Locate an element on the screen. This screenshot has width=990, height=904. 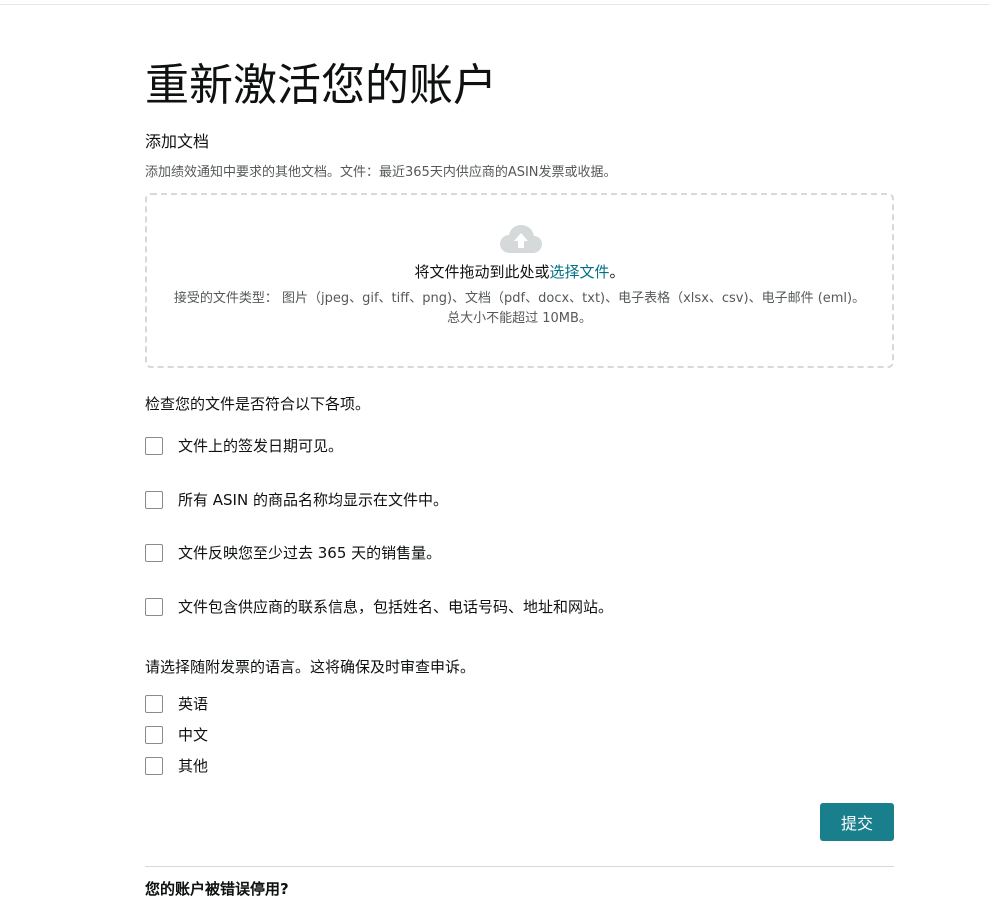
language-heading: 请选择随附发票的语言。这将确保及时审查申诉。 is located at coordinates (310, 667).